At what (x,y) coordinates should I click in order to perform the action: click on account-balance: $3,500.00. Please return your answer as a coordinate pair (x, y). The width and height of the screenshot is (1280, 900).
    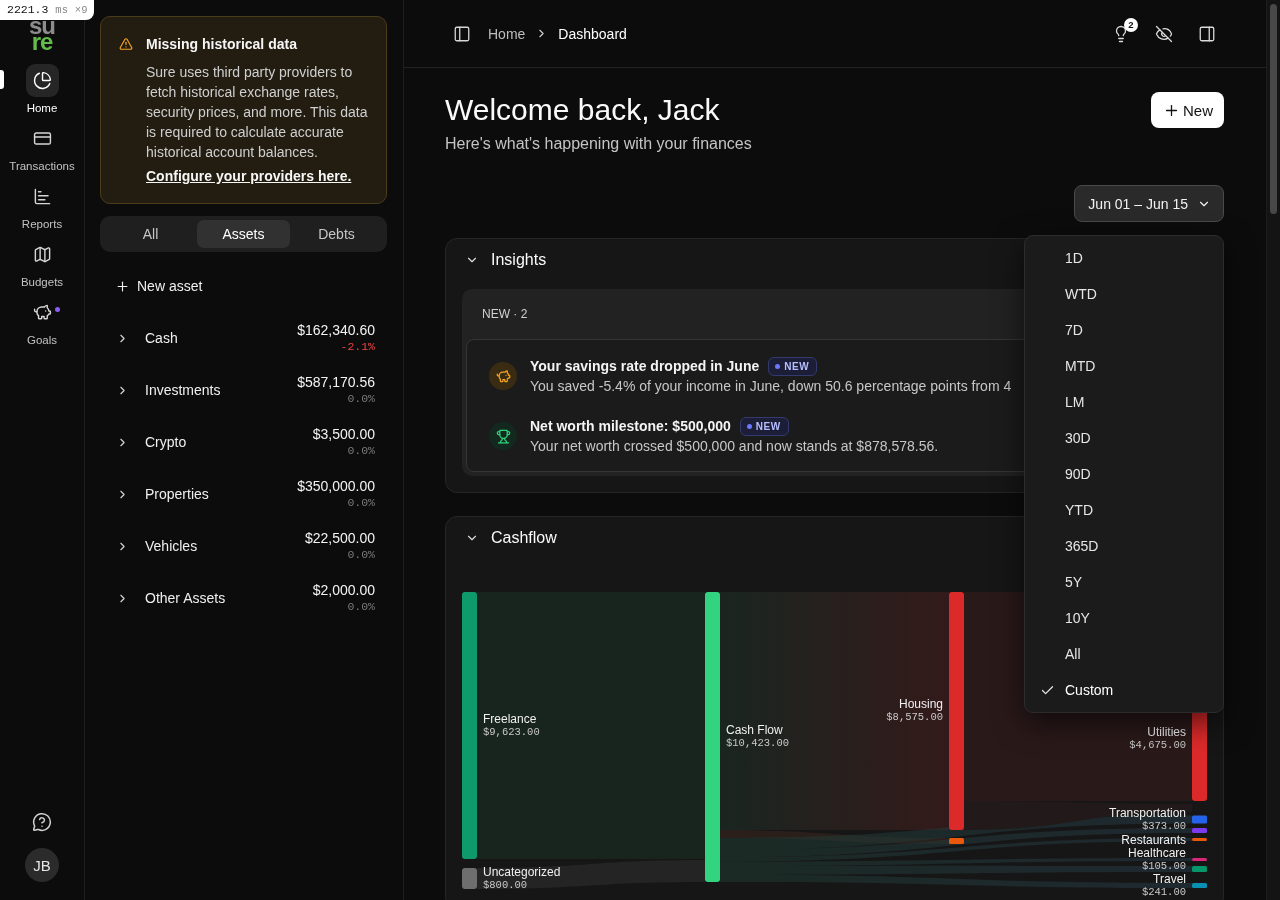
    Looking at the image, I should click on (343, 434).